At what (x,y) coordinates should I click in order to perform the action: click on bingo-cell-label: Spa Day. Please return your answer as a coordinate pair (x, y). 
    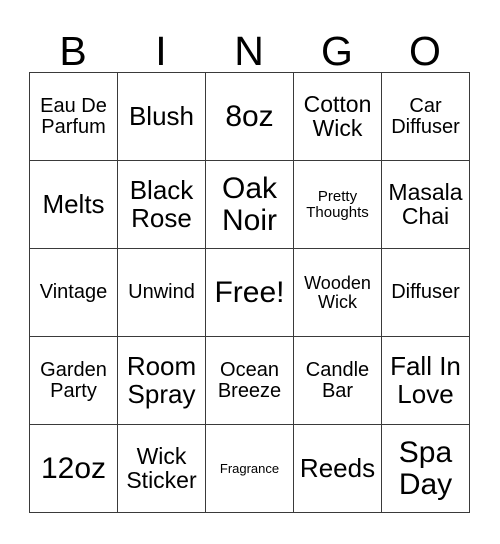
    Looking at the image, I should click on (425, 468).